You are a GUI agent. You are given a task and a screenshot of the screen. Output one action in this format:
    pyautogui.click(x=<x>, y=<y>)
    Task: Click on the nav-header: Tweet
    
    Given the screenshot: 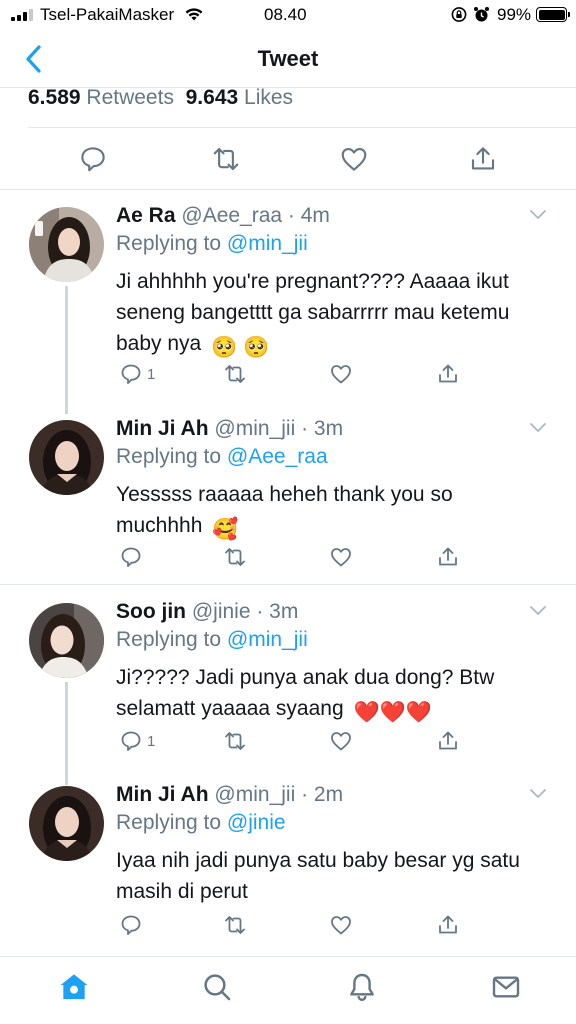 What is the action you would take?
    pyautogui.click(x=288, y=59)
    